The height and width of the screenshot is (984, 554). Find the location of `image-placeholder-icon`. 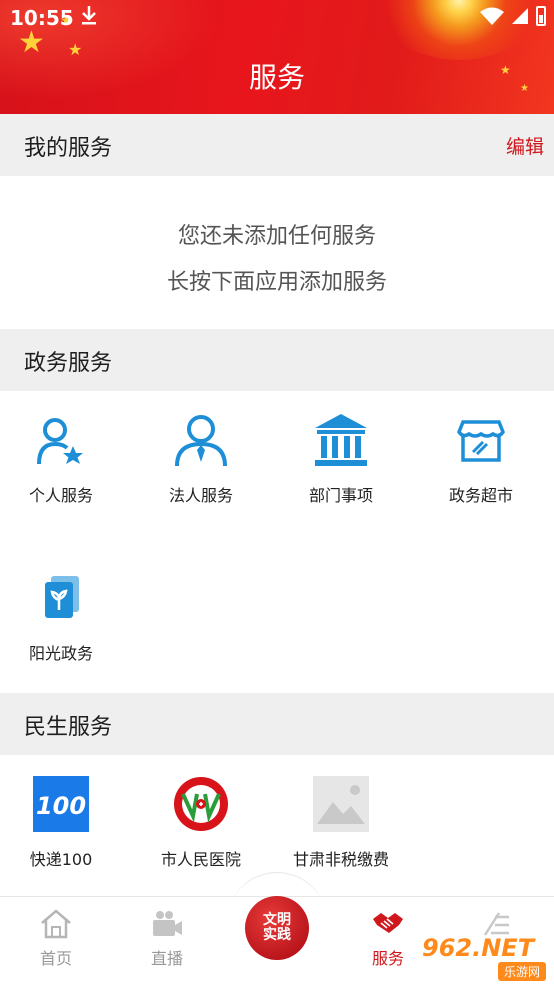

image-placeholder-icon is located at coordinates (341, 804).